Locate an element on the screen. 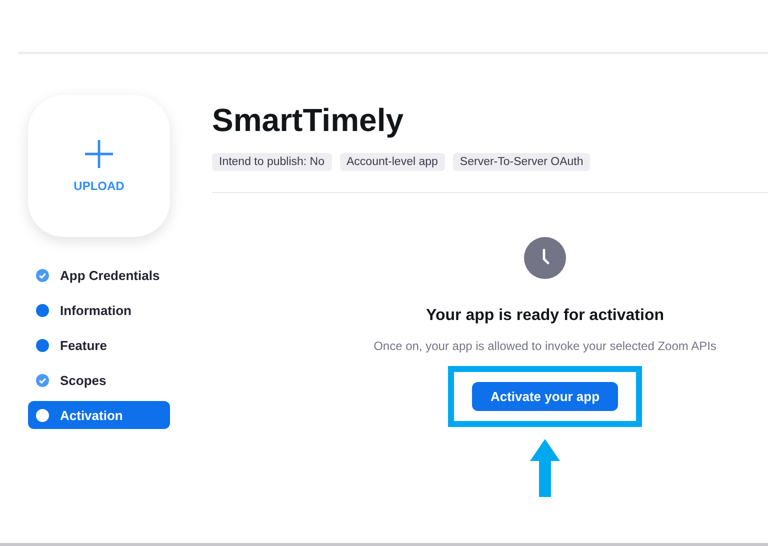 Image resolution: width=768 pixels, height=546 pixels. step-label: Feature is located at coordinates (83, 345).